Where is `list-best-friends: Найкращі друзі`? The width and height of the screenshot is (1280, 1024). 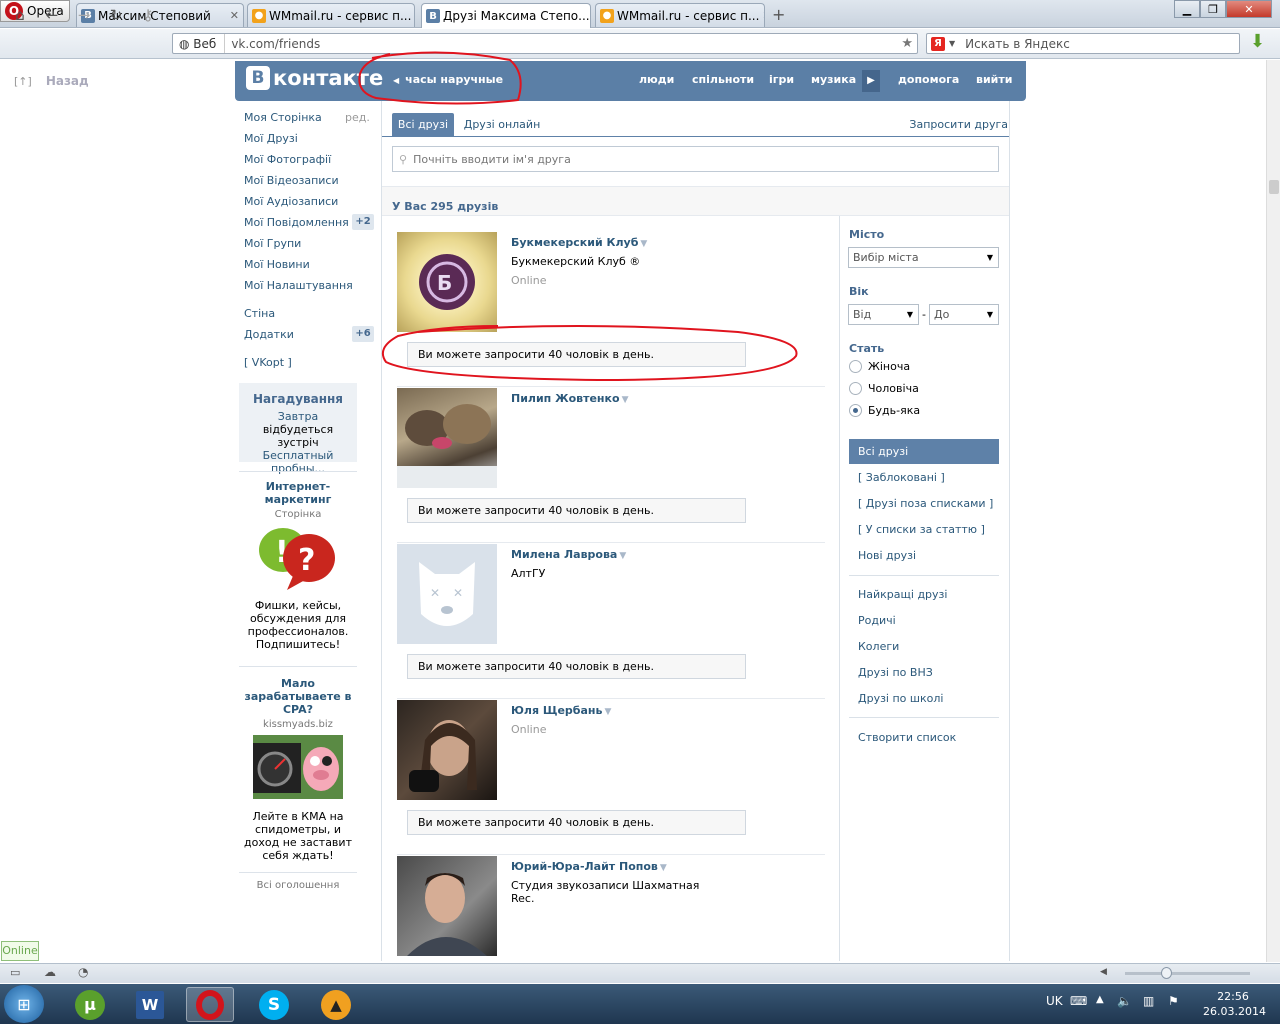
list-best-friends: Найкращі друзі is located at coordinates (902, 594).